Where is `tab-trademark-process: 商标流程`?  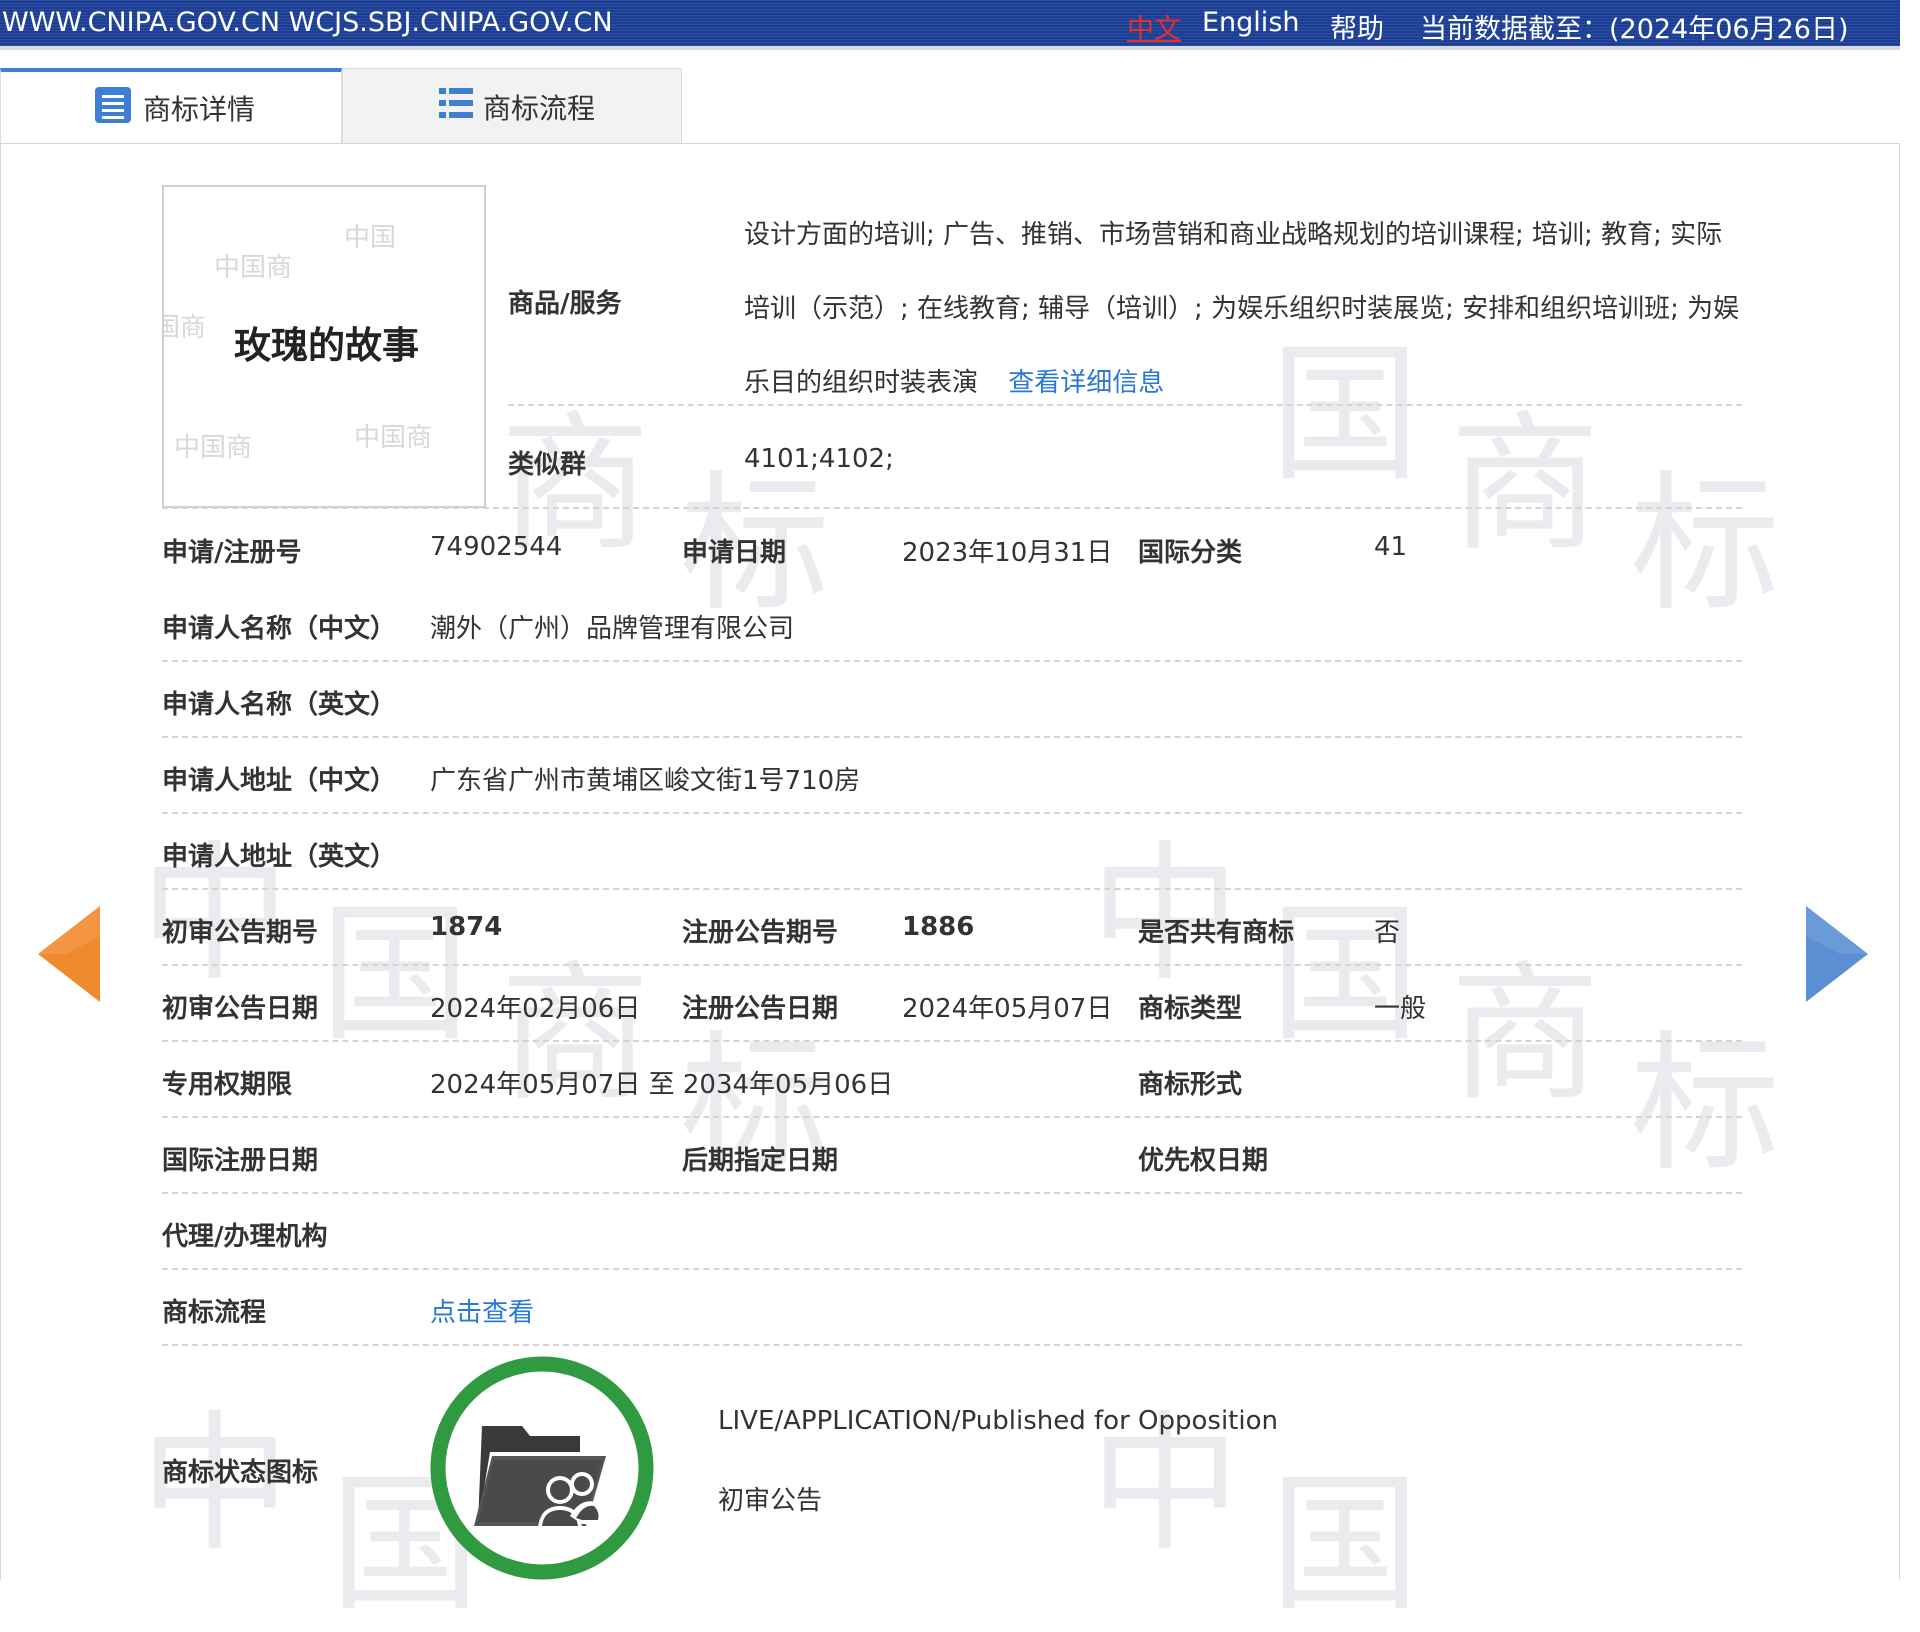 tab-trademark-process: 商标流程 is located at coordinates (512, 106).